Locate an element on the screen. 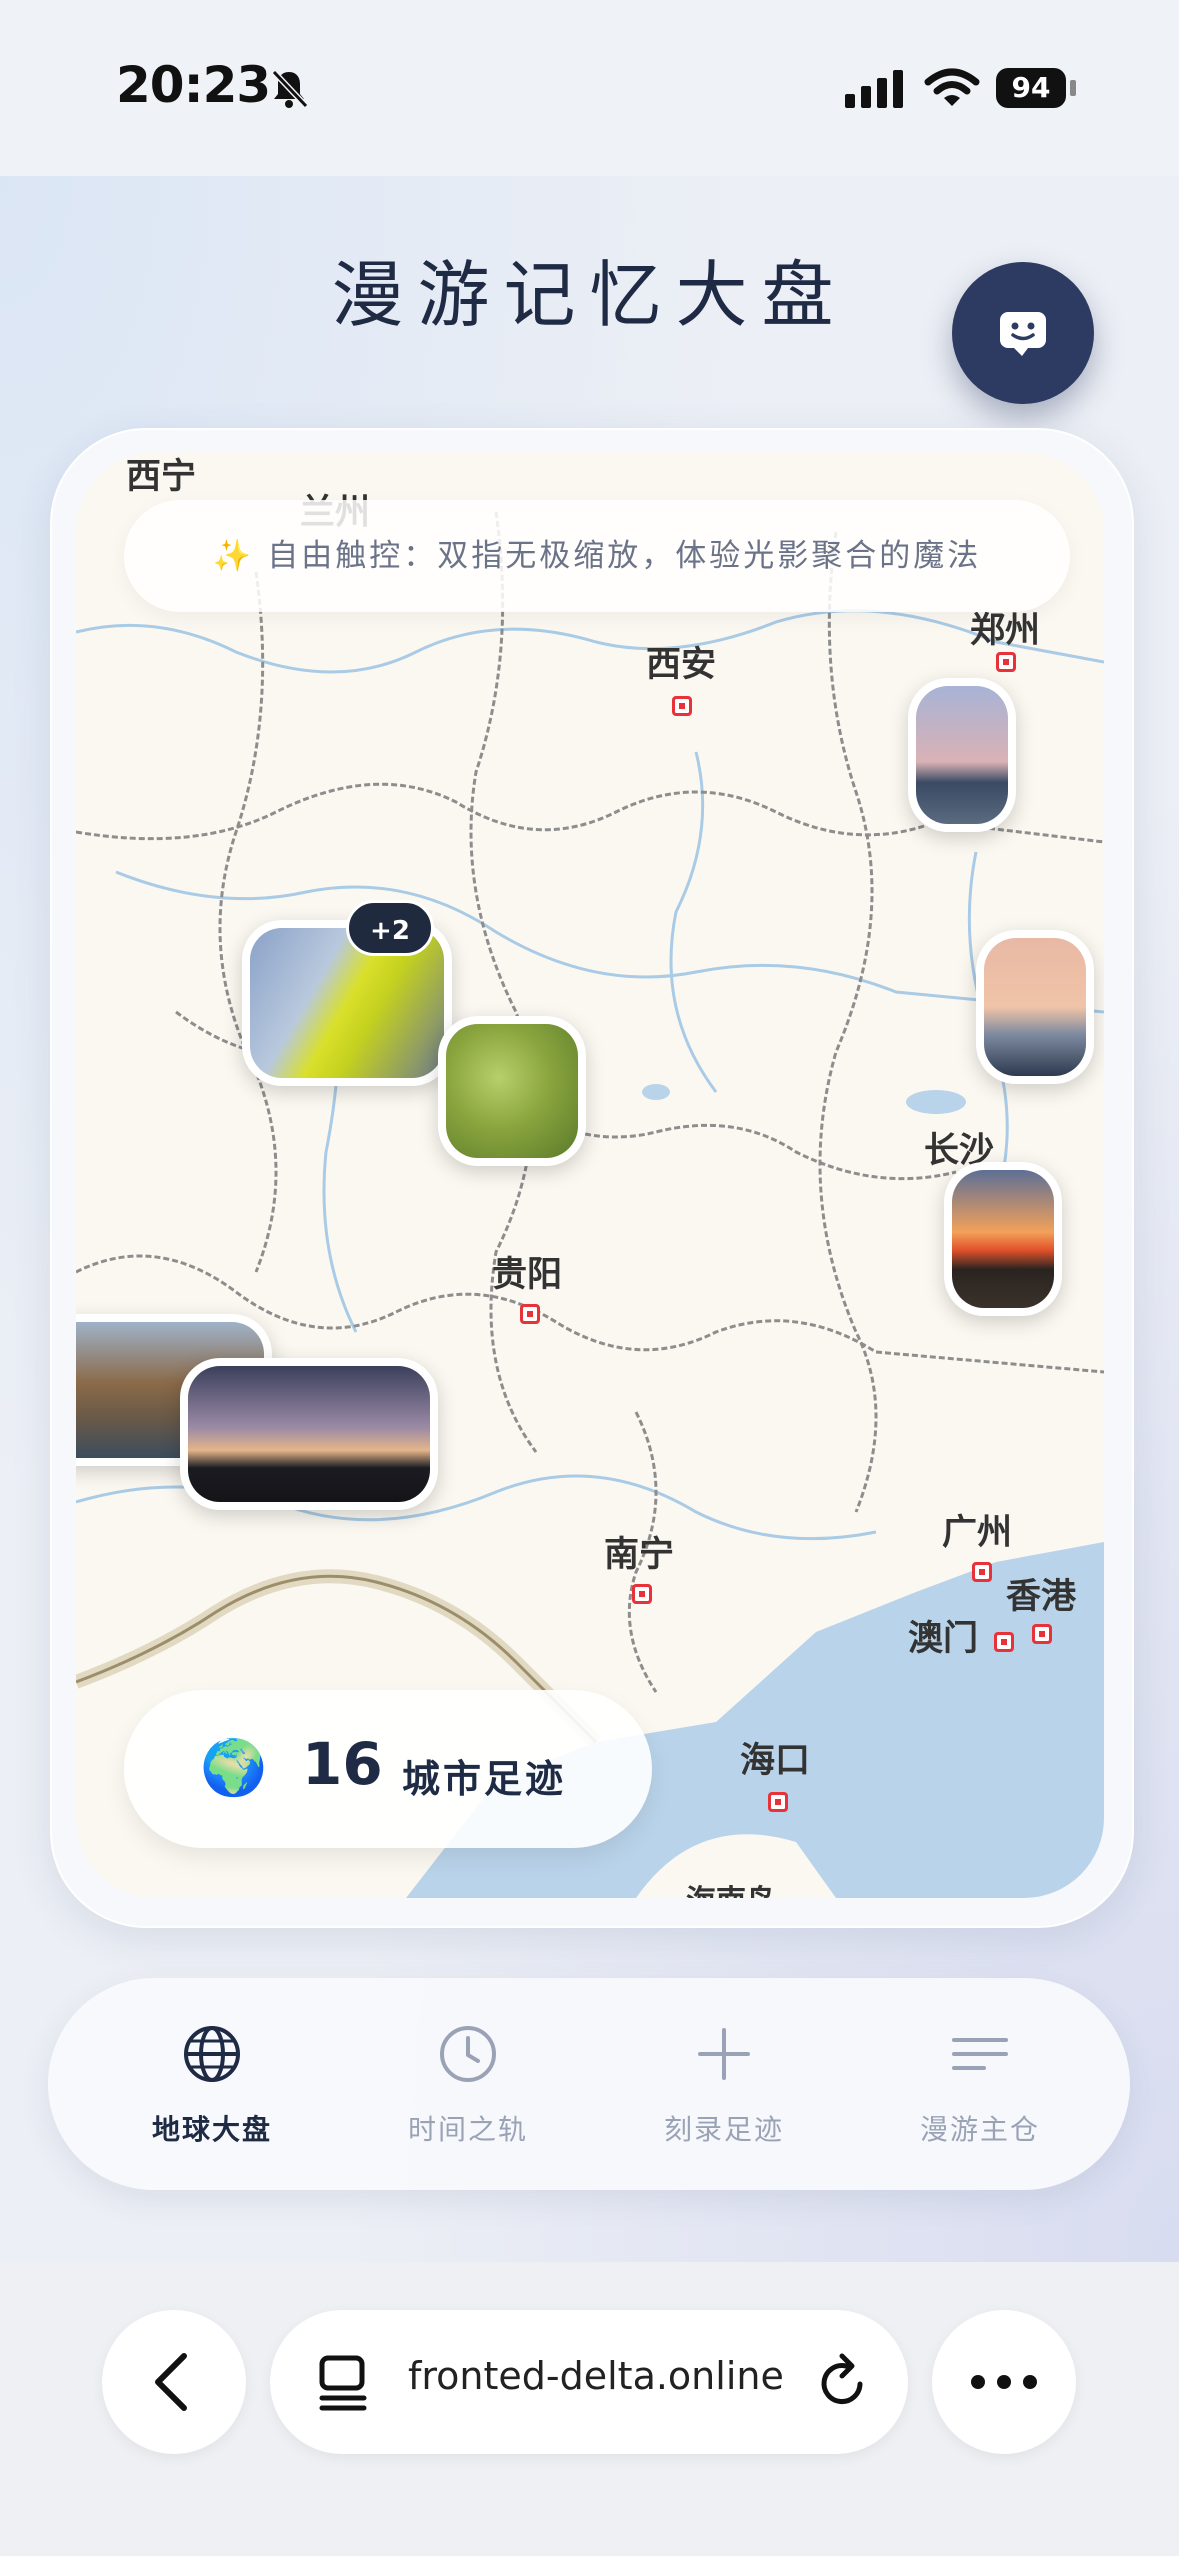  city-label-haikou: 海口 is located at coordinates (775, 1761).